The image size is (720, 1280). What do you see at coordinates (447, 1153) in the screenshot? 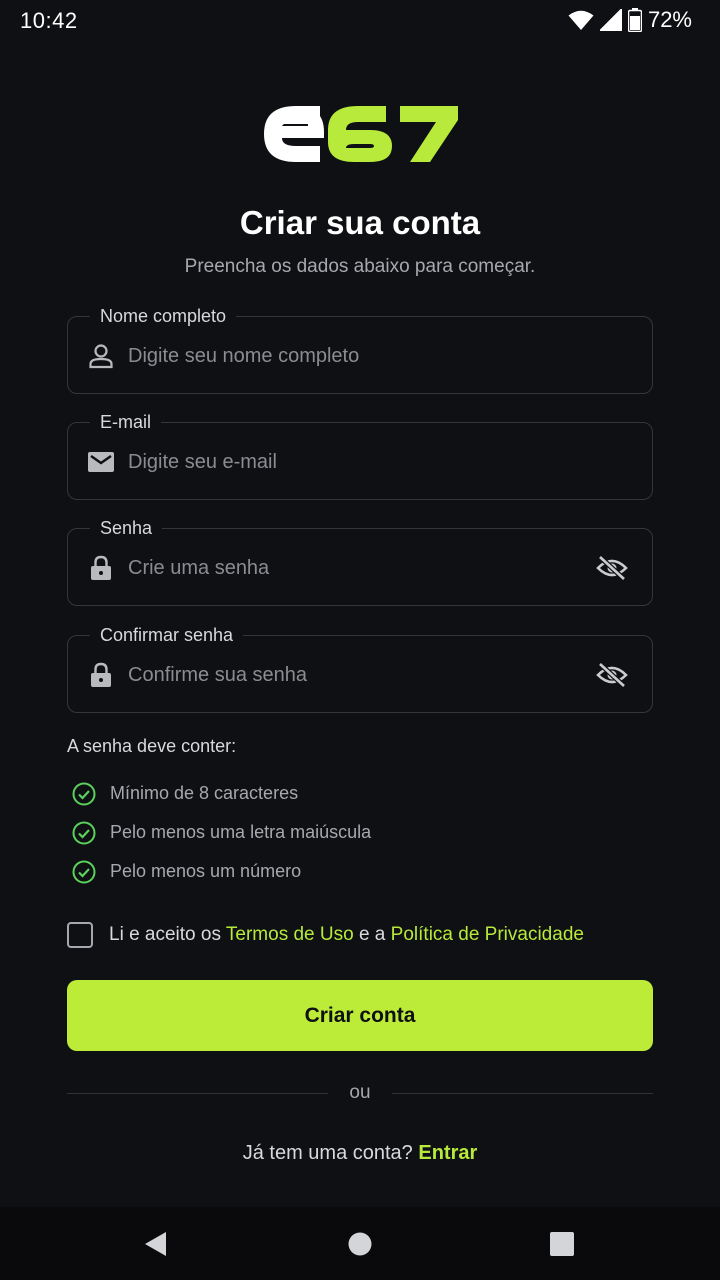
I see `login-link: Entrar` at bounding box center [447, 1153].